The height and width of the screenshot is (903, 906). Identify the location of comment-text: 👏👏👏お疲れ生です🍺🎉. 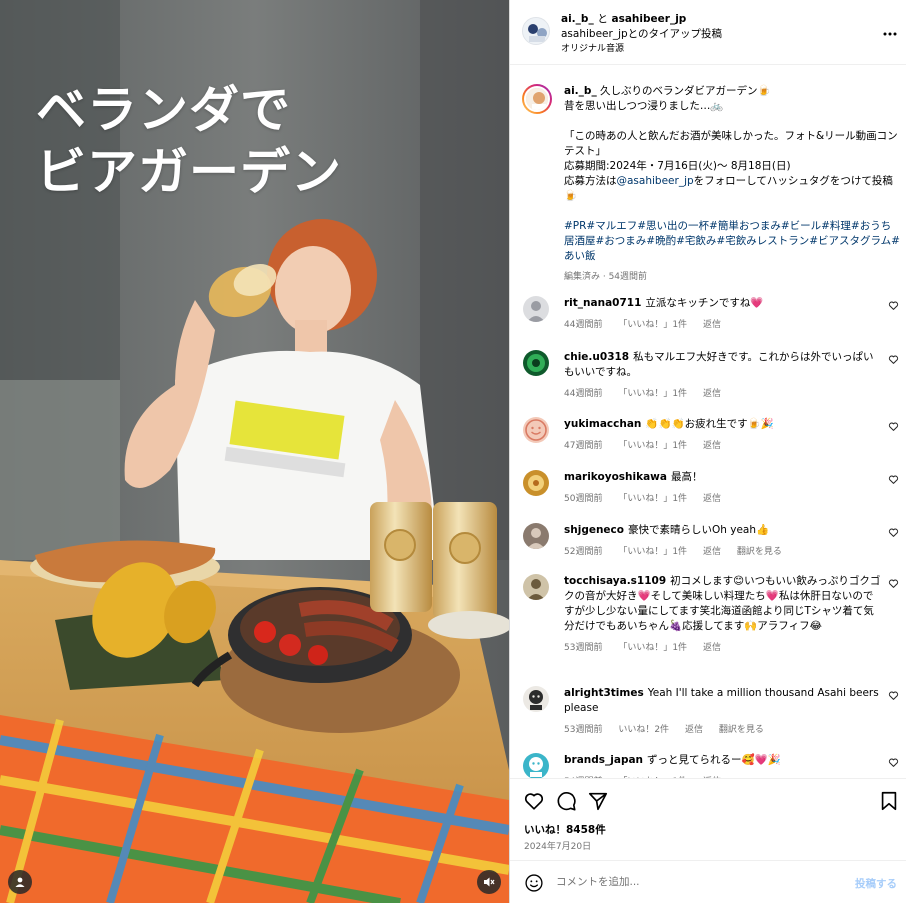
(709, 424).